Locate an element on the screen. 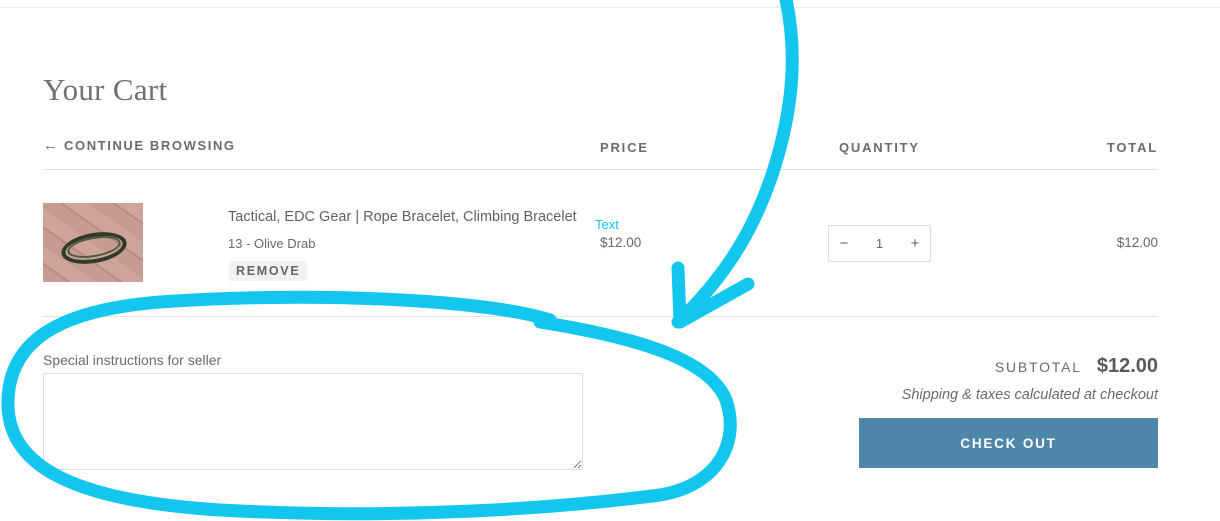 The width and height of the screenshot is (1220, 521). subtotal-label: SUBTOTAL is located at coordinates (1038, 367).